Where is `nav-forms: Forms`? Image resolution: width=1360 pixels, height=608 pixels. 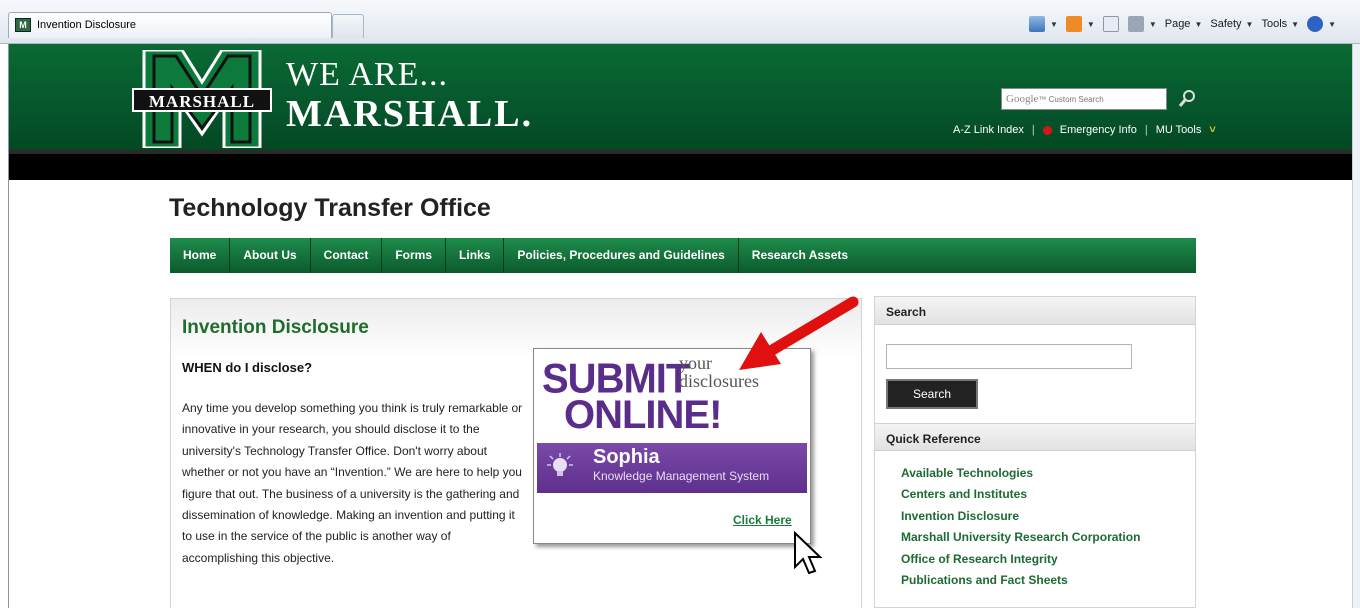 nav-forms: Forms is located at coordinates (414, 255).